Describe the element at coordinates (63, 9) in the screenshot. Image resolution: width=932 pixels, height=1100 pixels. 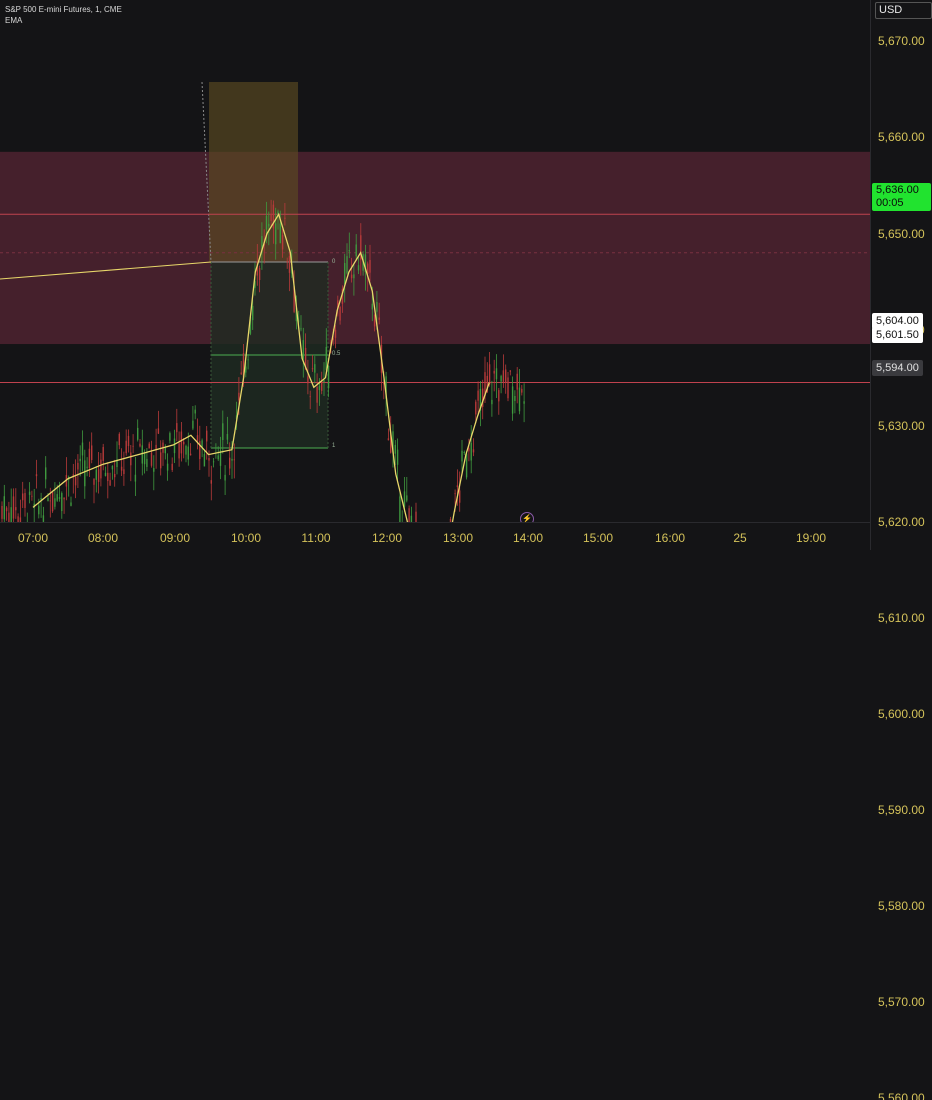
I see `symbol-title: S&P 500 E-mini Futures, 1, CME` at that location.